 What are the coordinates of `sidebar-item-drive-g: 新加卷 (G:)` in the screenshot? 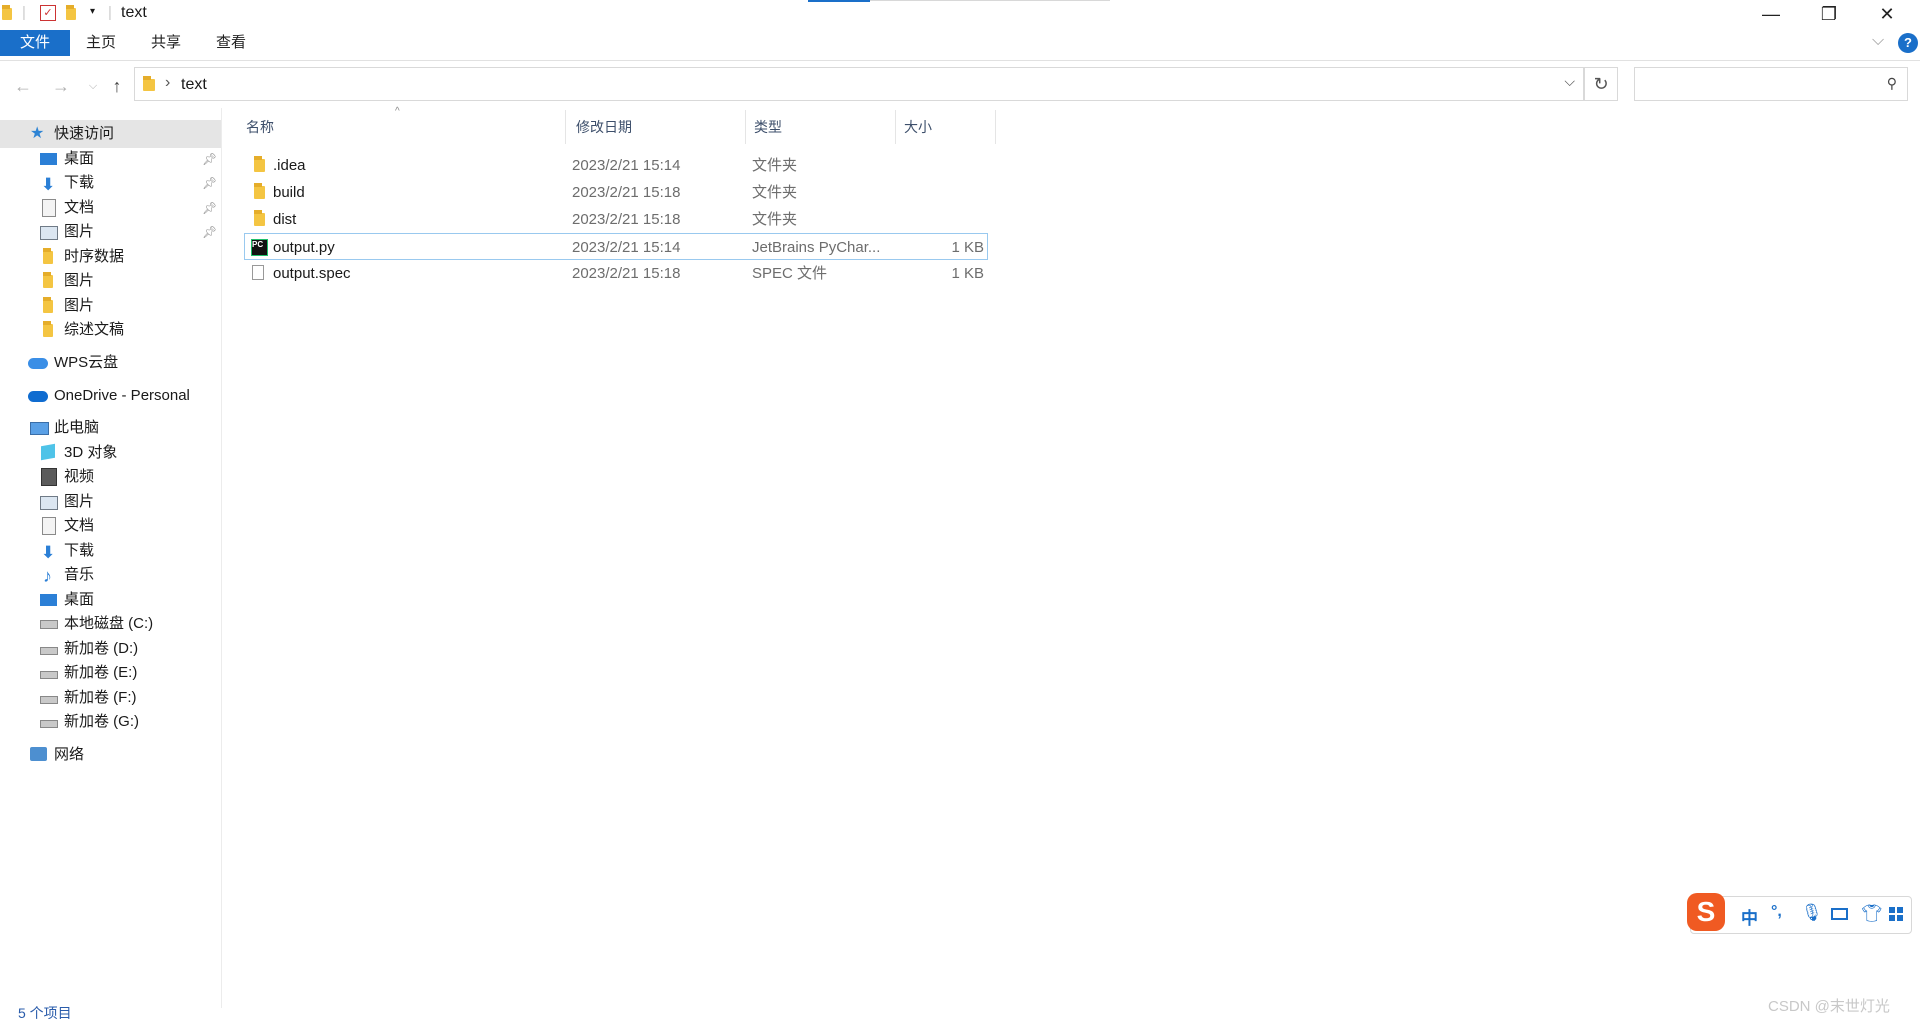 It's located at (110, 722).